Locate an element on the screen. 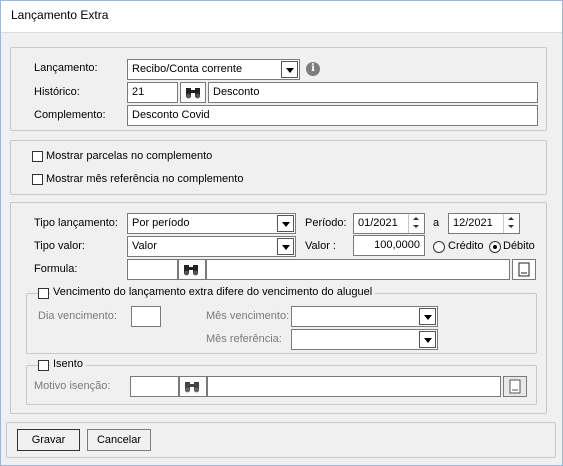 This screenshot has height=466, width=563. vencimento-checkbox is located at coordinates (43, 293).